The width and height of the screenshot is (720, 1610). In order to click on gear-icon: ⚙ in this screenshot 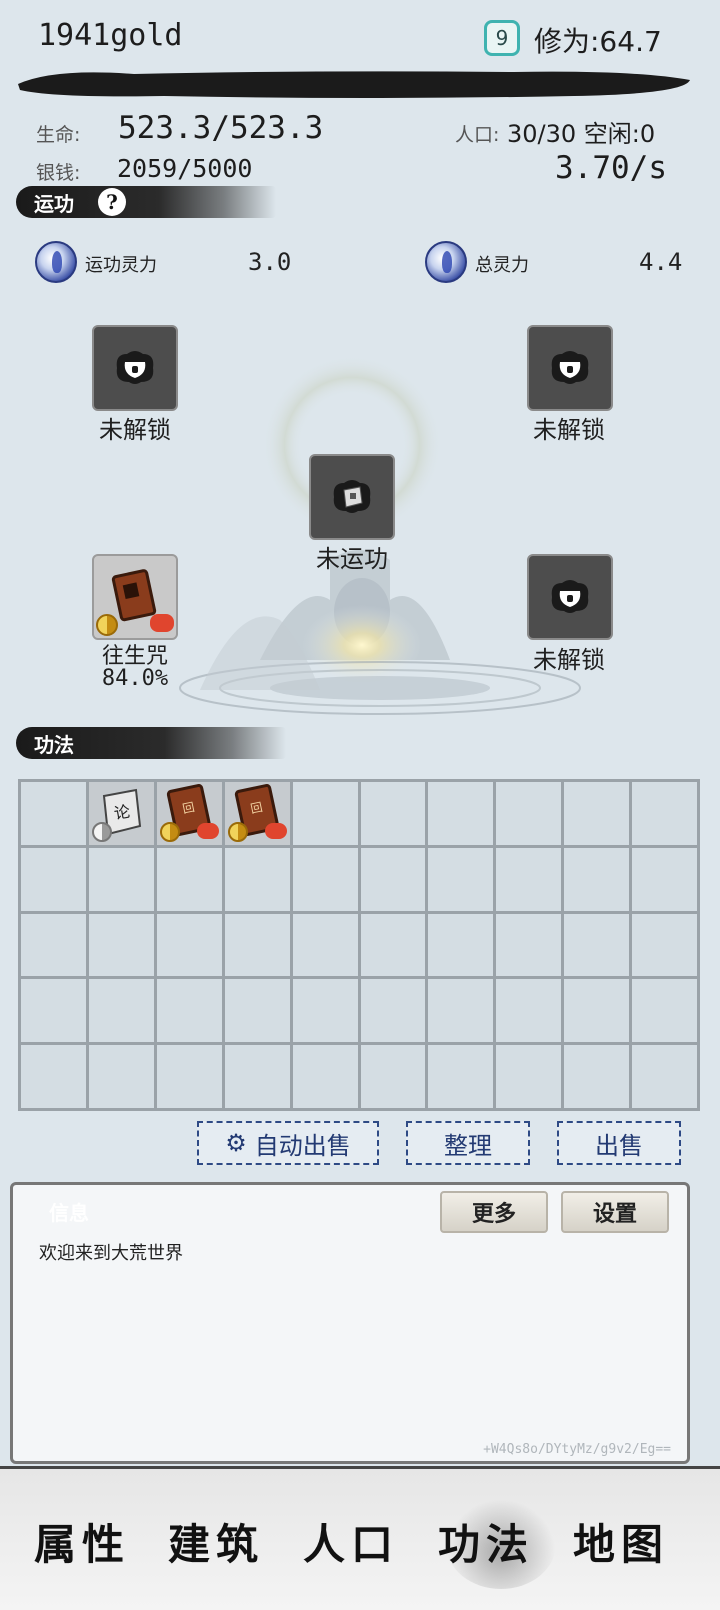, I will do `click(236, 1143)`.